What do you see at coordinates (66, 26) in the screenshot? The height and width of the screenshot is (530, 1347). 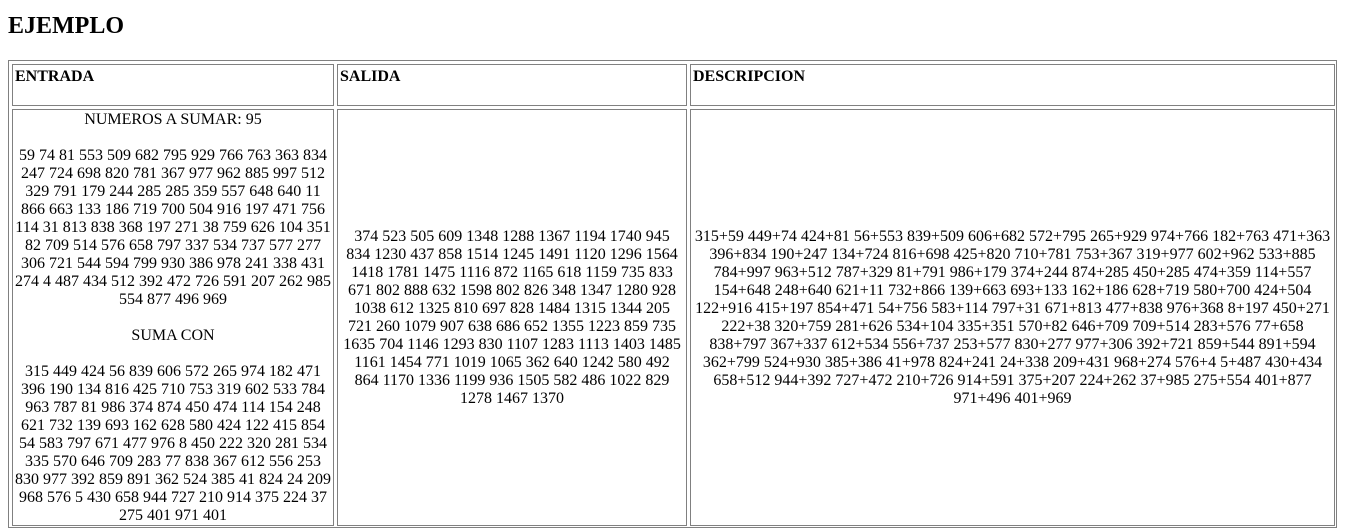 I see `page-title: EJEMPLO` at bounding box center [66, 26].